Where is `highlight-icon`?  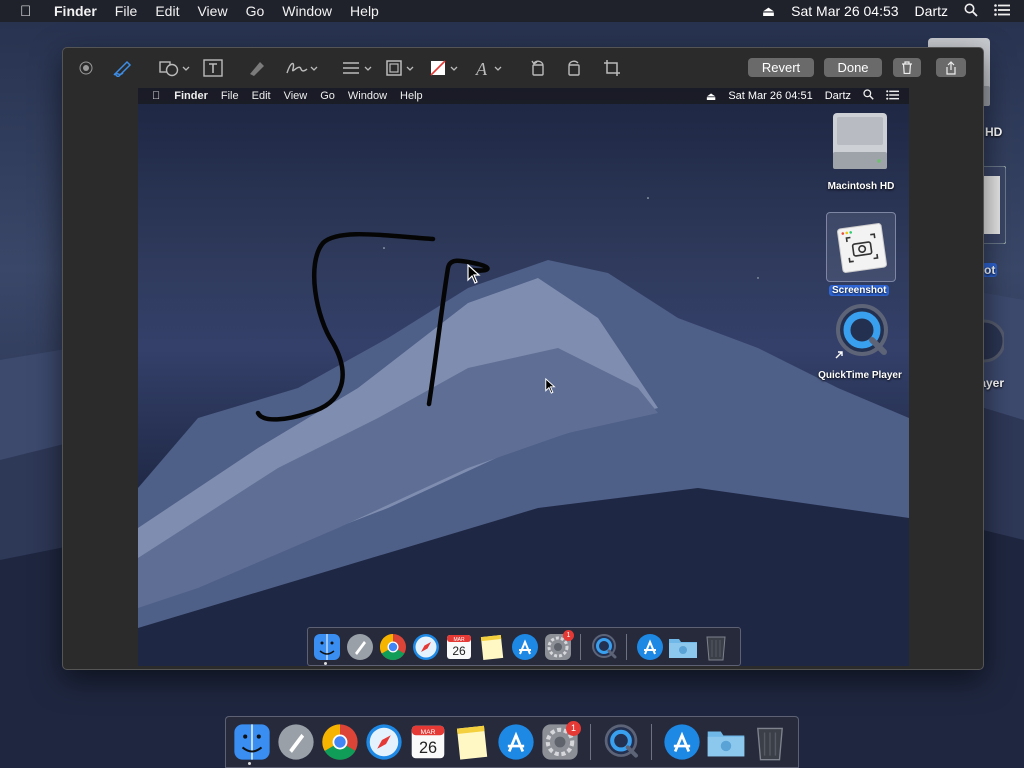
highlight-icon is located at coordinates (257, 68).